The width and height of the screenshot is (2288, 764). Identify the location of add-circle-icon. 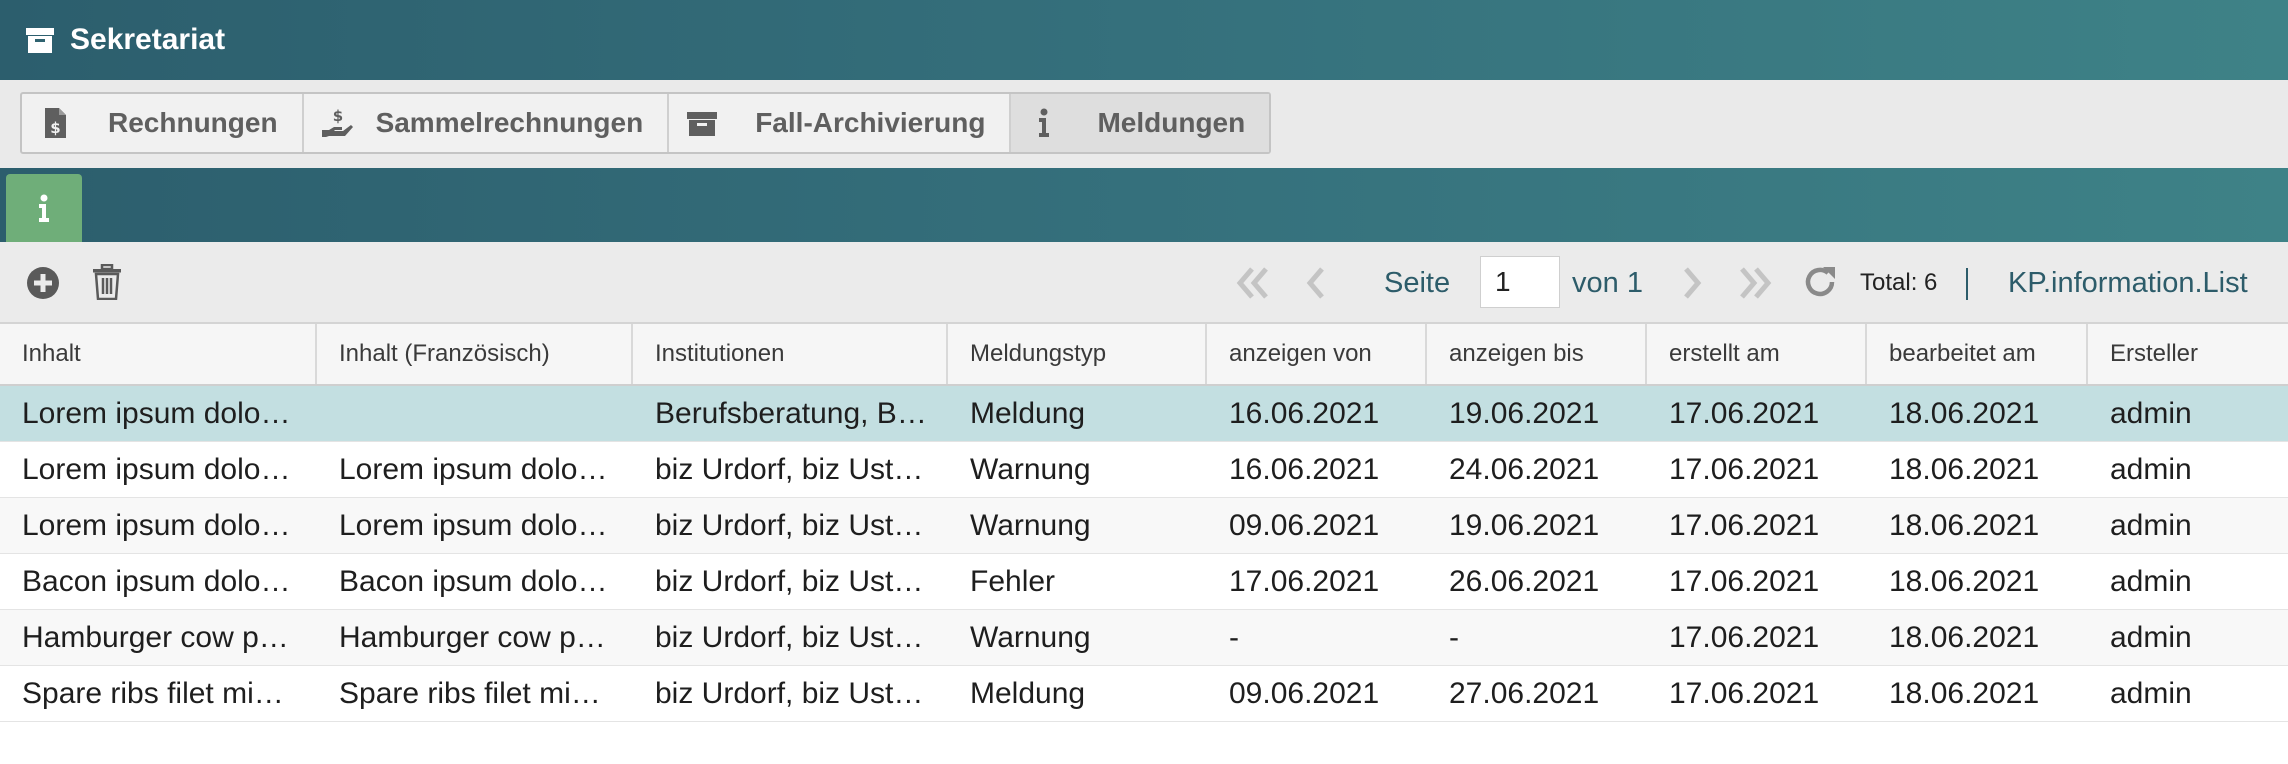
(43, 283).